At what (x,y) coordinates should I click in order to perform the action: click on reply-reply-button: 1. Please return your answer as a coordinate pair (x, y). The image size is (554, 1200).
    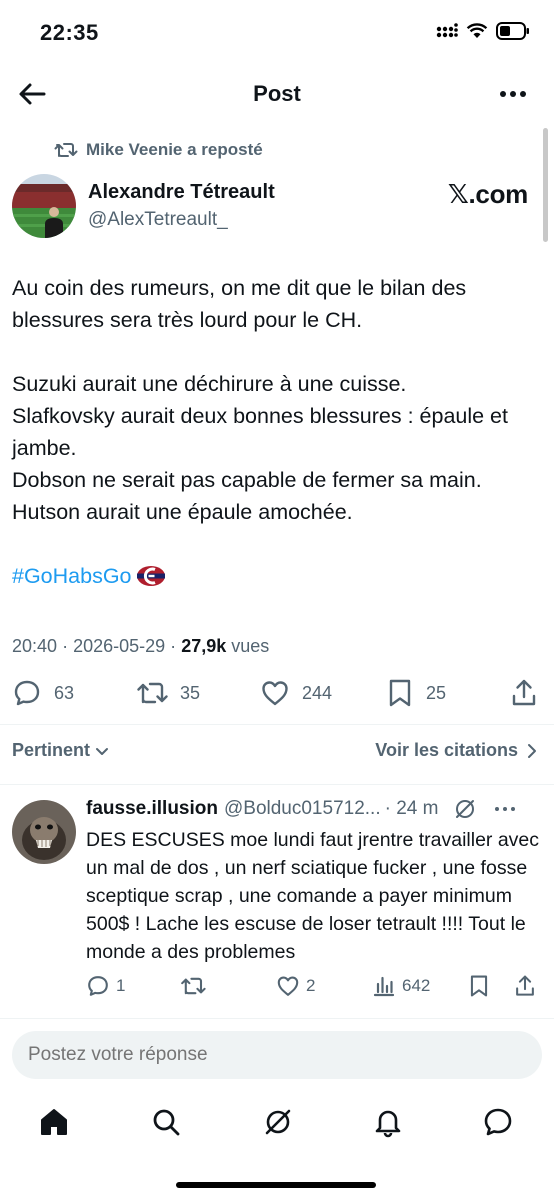
    Looking at the image, I should click on (105, 986).